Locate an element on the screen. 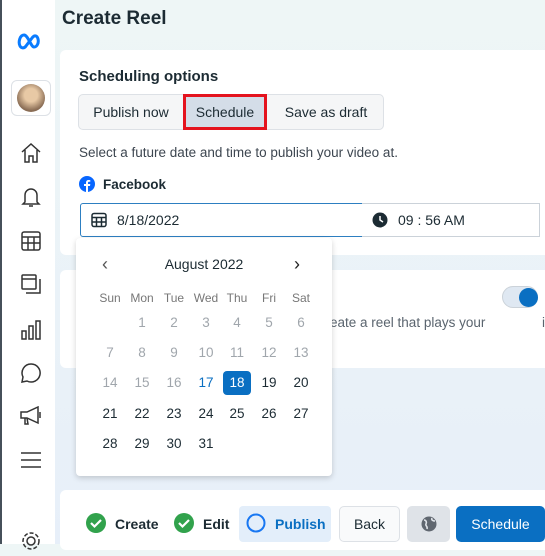 The image size is (545, 556). back-button: Back is located at coordinates (369, 524).